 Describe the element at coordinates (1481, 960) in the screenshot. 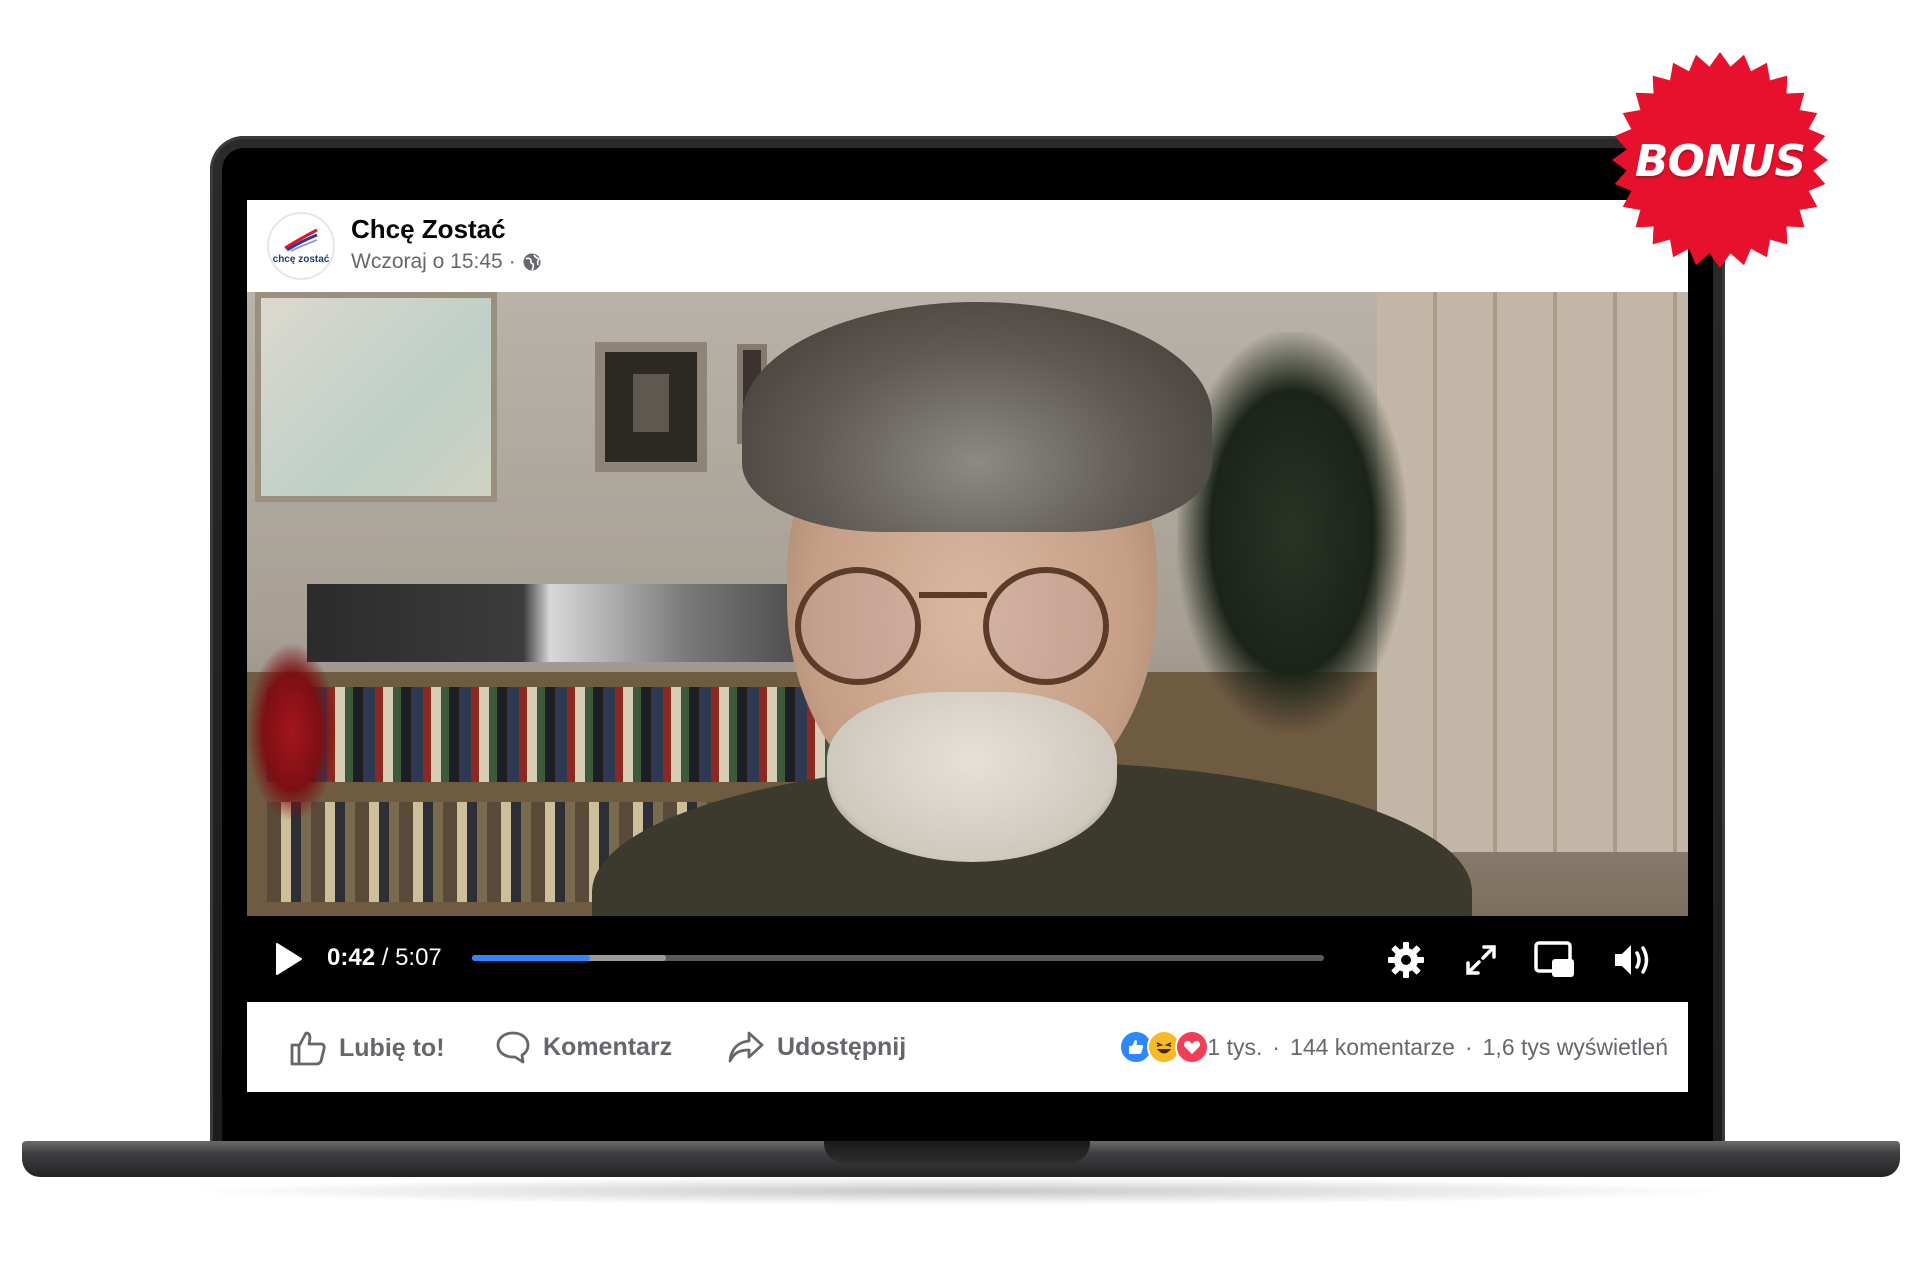

I see `fullscreen-icon` at that location.